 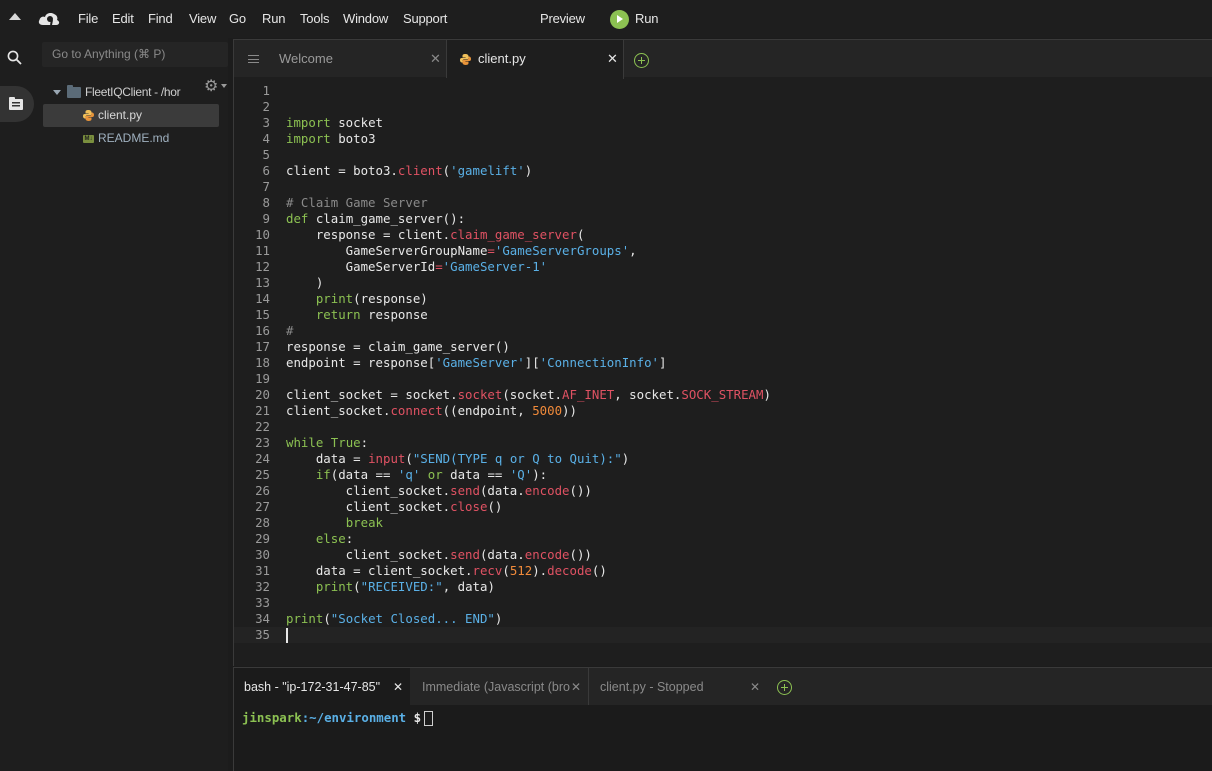 I want to click on editor-tab-bar: Welcome ✕ client.py ✕, so click(x=723, y=59).